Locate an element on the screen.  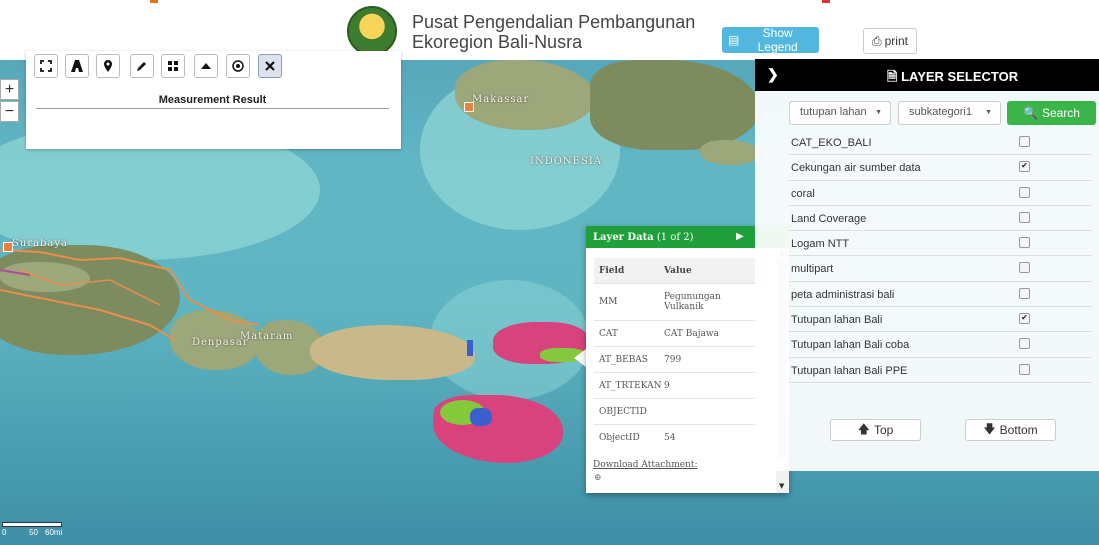
layer-name: Logam NTT is located at coordinates (820, 244).